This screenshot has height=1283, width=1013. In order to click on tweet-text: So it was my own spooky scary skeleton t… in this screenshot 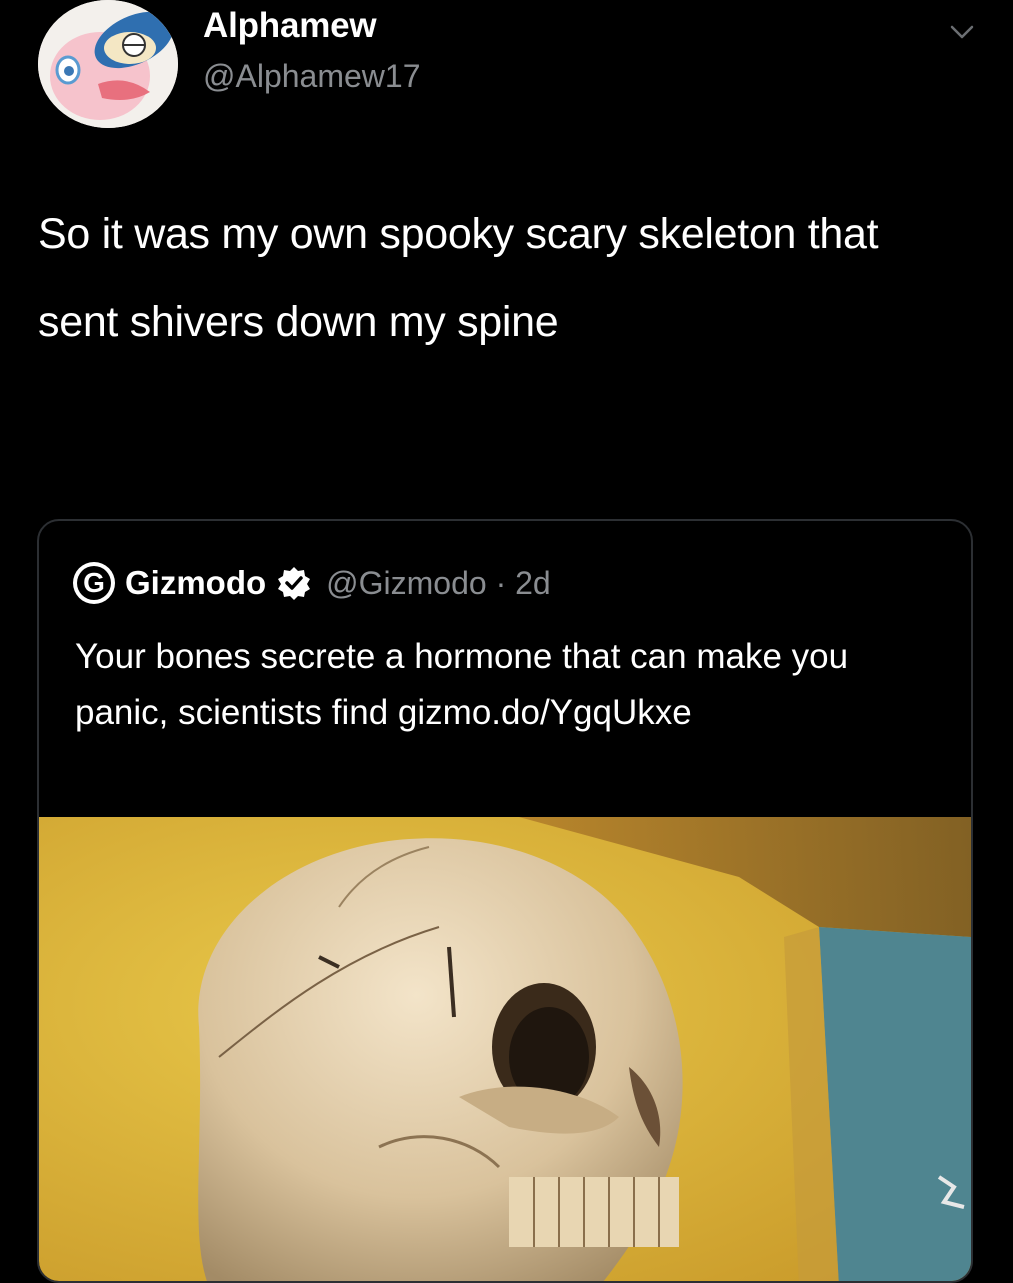, I will do `click(458, 278)`.